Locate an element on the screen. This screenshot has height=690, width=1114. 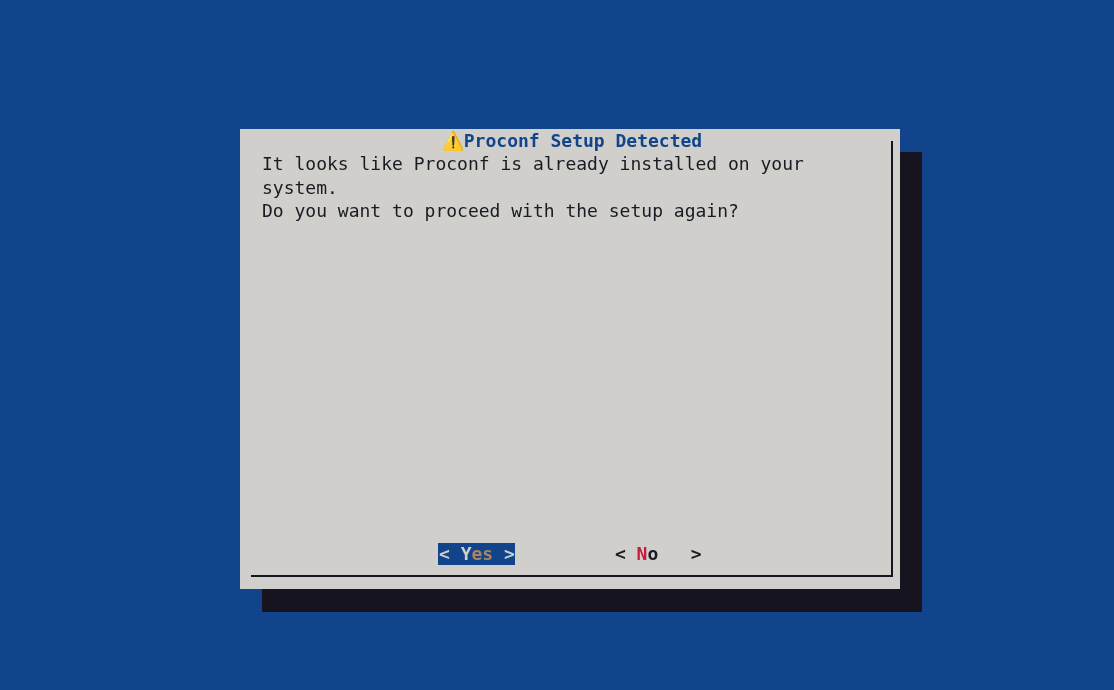
message-text: system. is located at coordinates (300, 187).